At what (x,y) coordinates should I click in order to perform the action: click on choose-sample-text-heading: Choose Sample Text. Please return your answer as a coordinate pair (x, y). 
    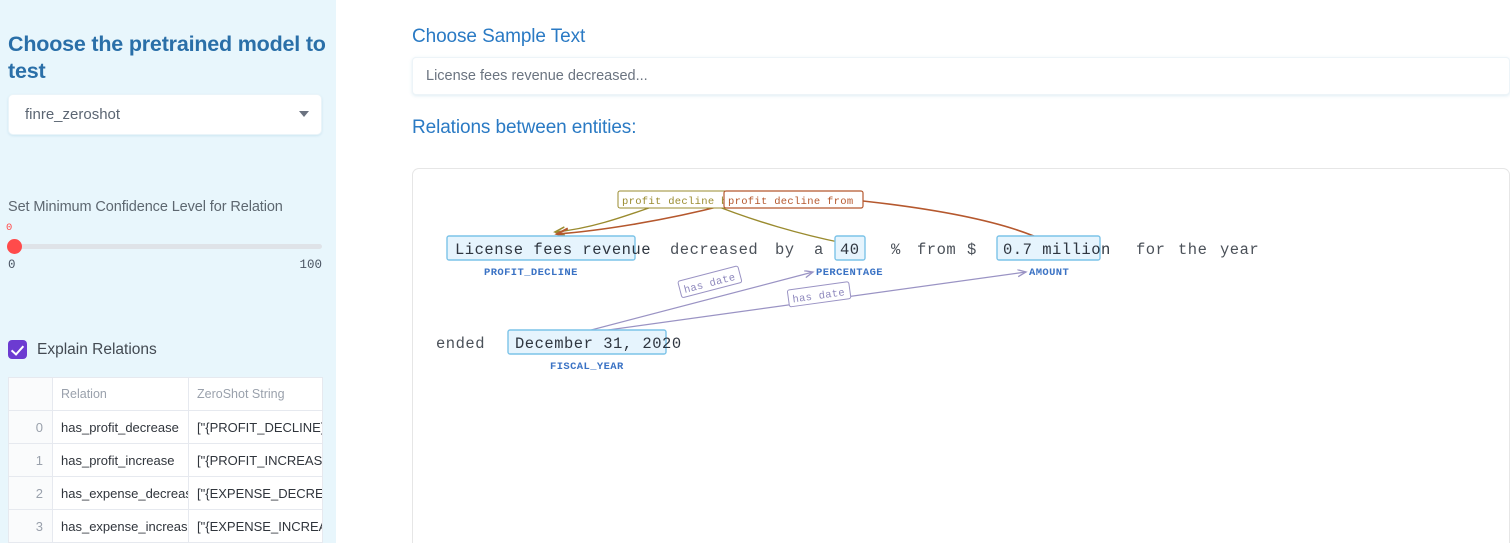
    Looking at the image, I should click on (499, 36).